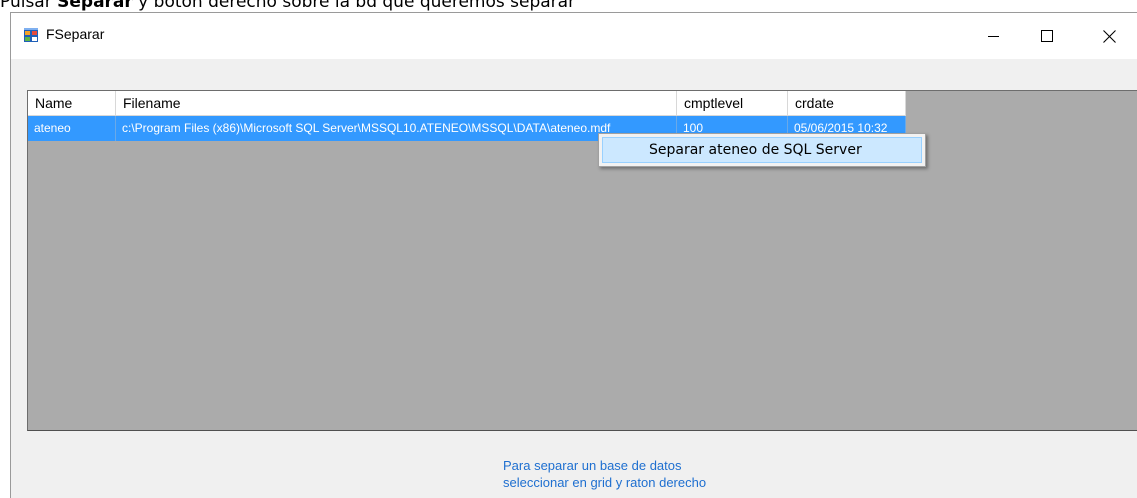  I want to click on close-icon, so click(1109, 36).